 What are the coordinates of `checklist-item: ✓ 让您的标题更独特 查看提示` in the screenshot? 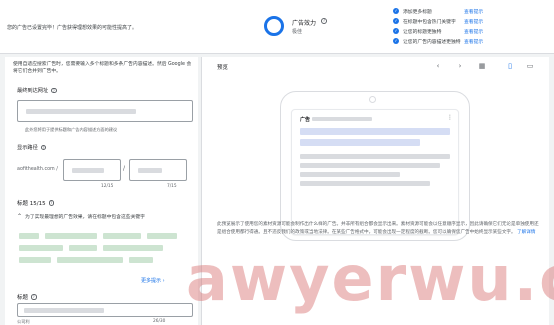 It's located at (438, 31).